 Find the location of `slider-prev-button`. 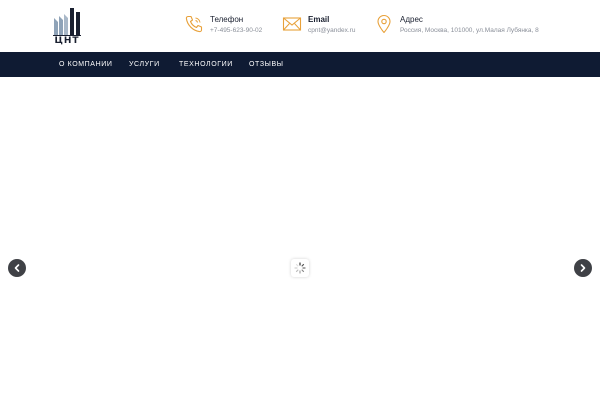

slider-prev-button is located at coordinates (17, 268).